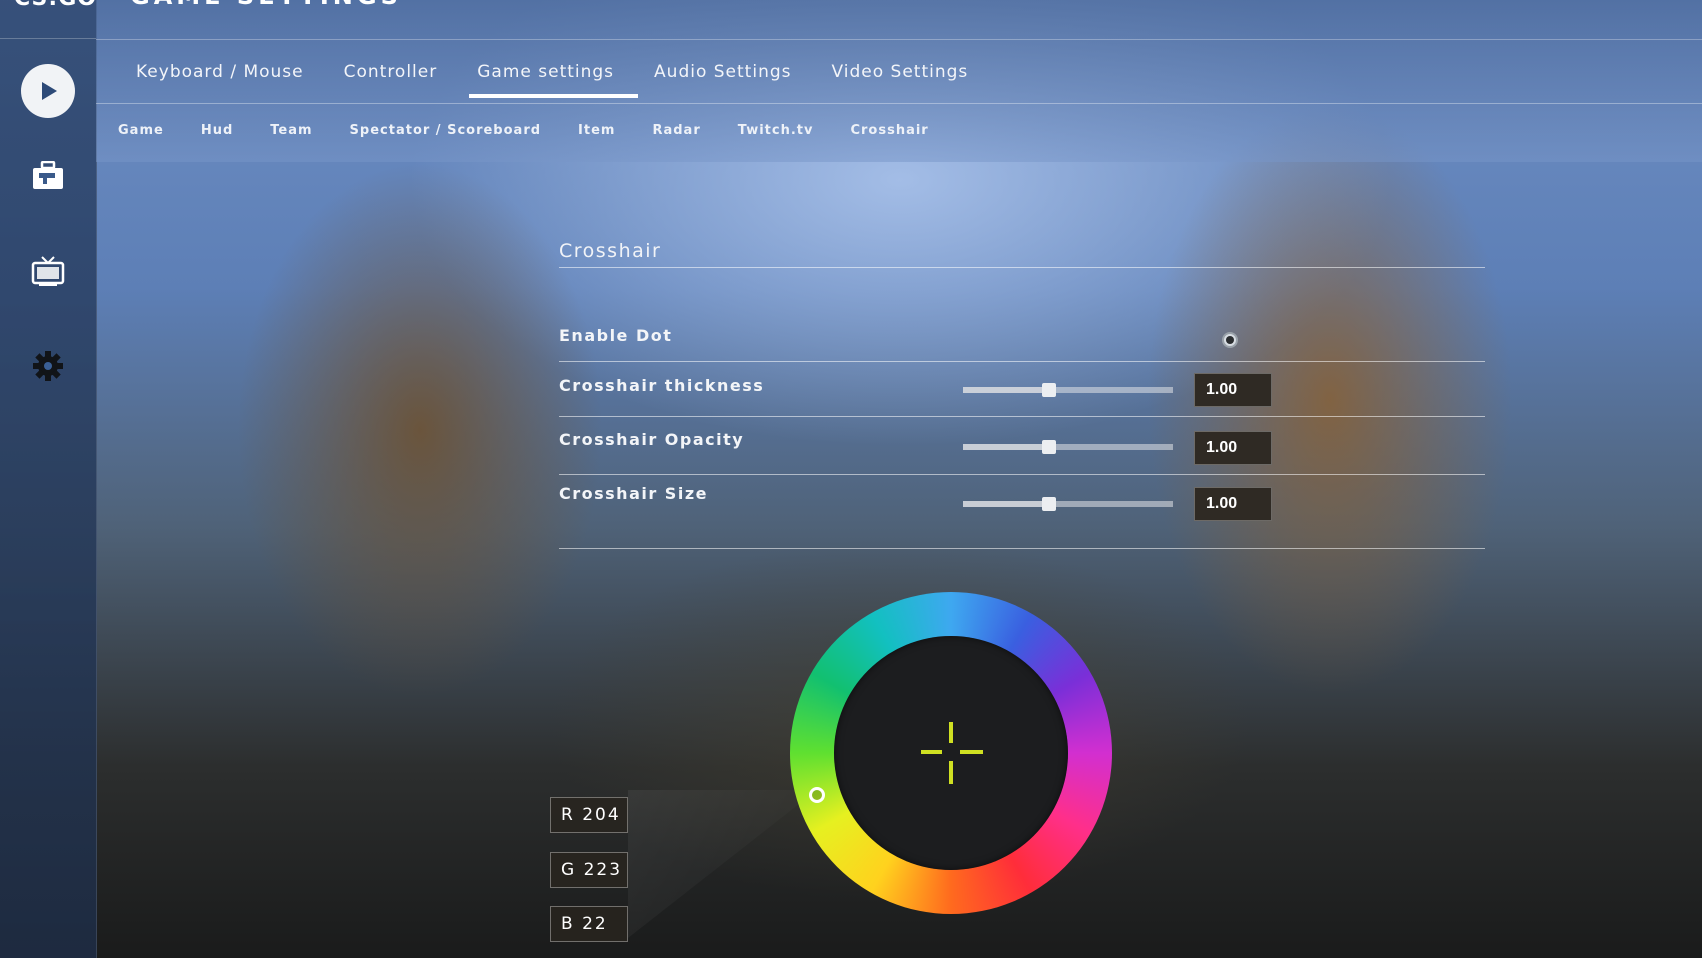 The width and height of the screenshot is (1702, 958). I want to click on logo: CS:GO, so click(55, 5).